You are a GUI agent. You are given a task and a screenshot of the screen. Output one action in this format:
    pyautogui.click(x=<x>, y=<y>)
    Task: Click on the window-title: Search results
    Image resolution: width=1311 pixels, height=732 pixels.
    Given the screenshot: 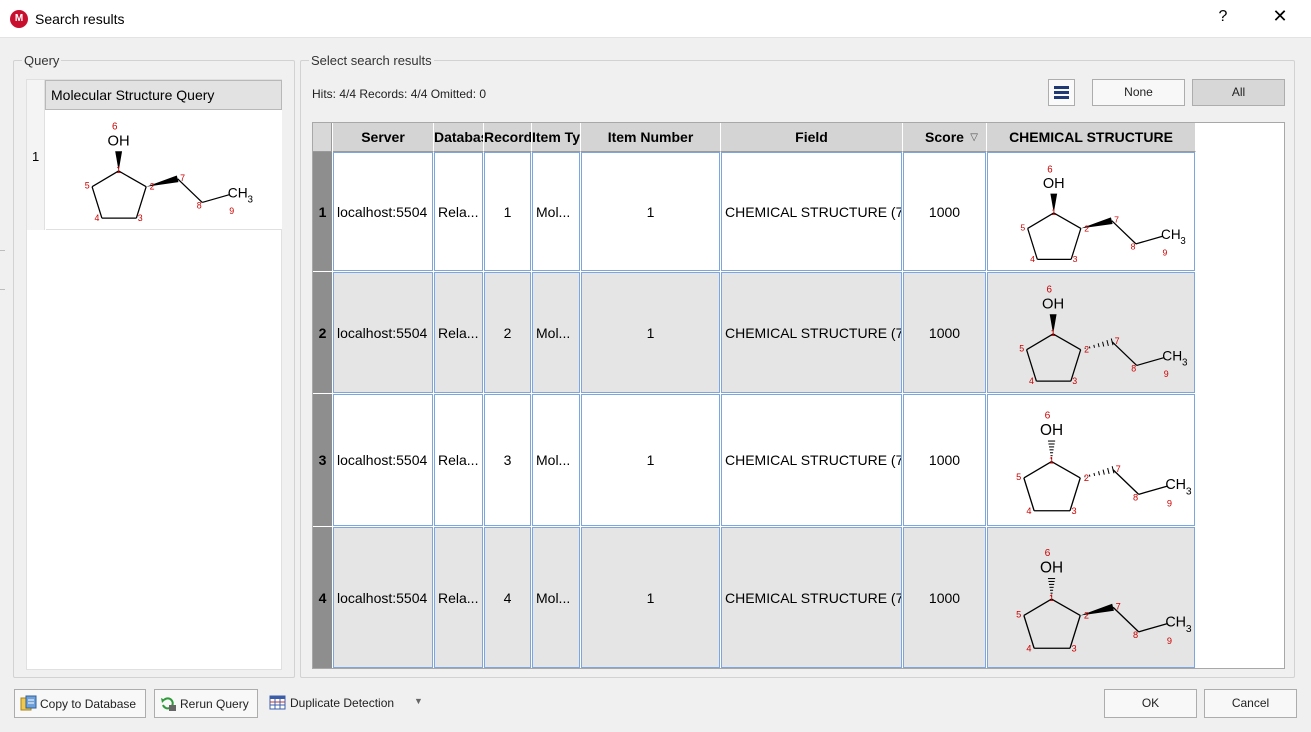 What is the action you would take?
    pyautogui.click(x=80, y=19)
    